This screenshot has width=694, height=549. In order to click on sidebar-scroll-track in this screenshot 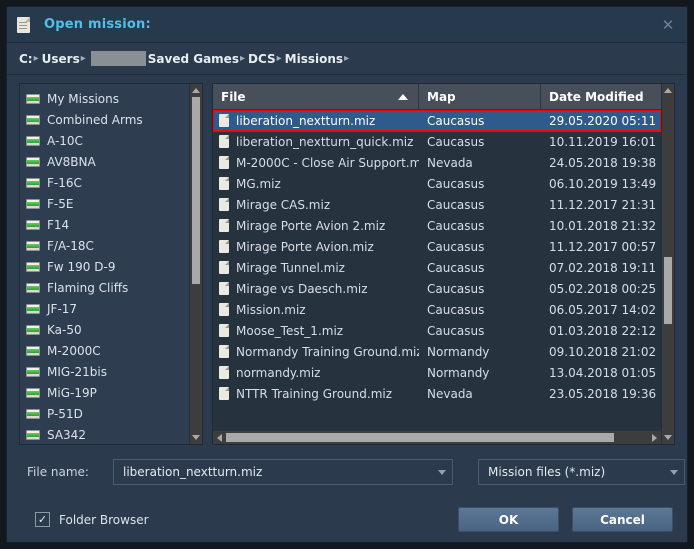, I will do `click(196, 264)`.